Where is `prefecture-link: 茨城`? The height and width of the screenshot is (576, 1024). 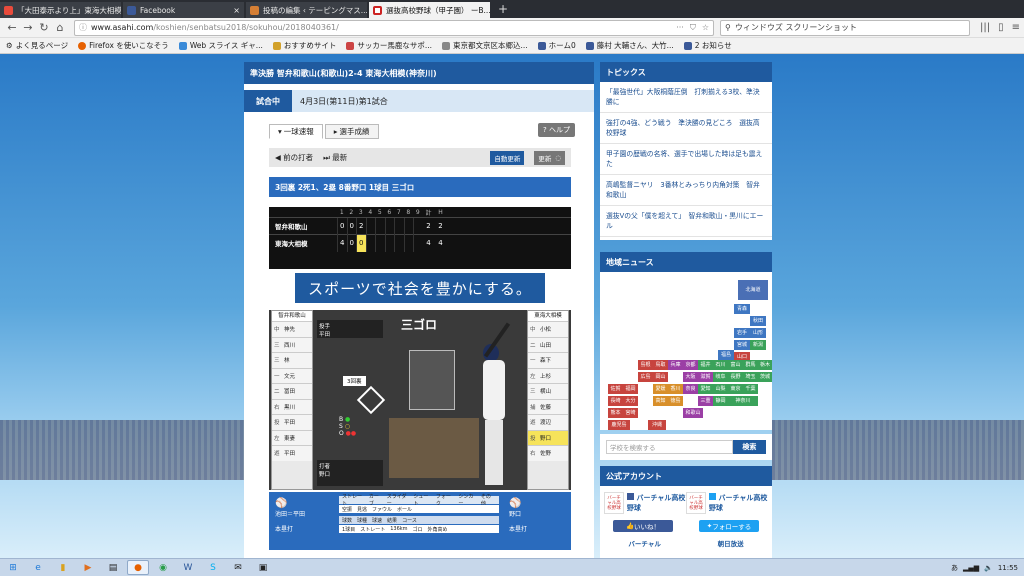 prefecture-link: 茨城 is located at coordinates (765, 377).